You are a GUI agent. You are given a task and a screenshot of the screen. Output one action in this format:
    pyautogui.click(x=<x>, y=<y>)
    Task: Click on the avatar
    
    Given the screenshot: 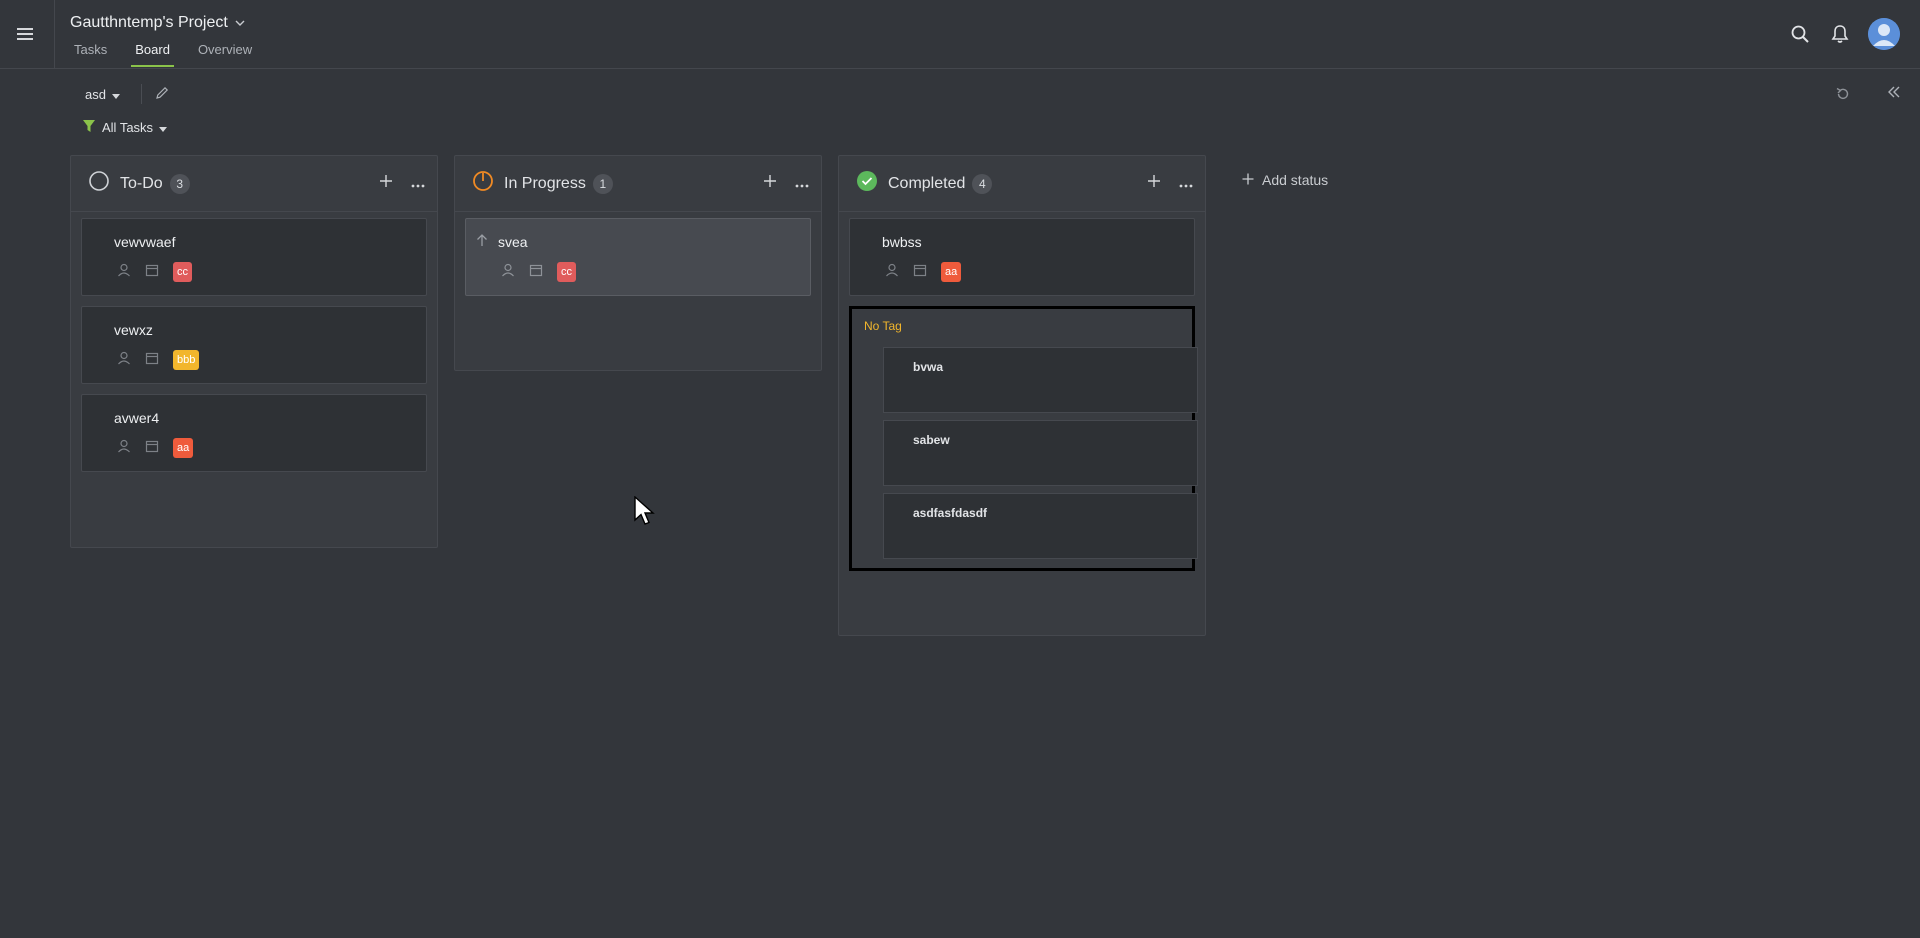 What is the action you would take?
    pyautogui.click(x=1884, y=34)
    